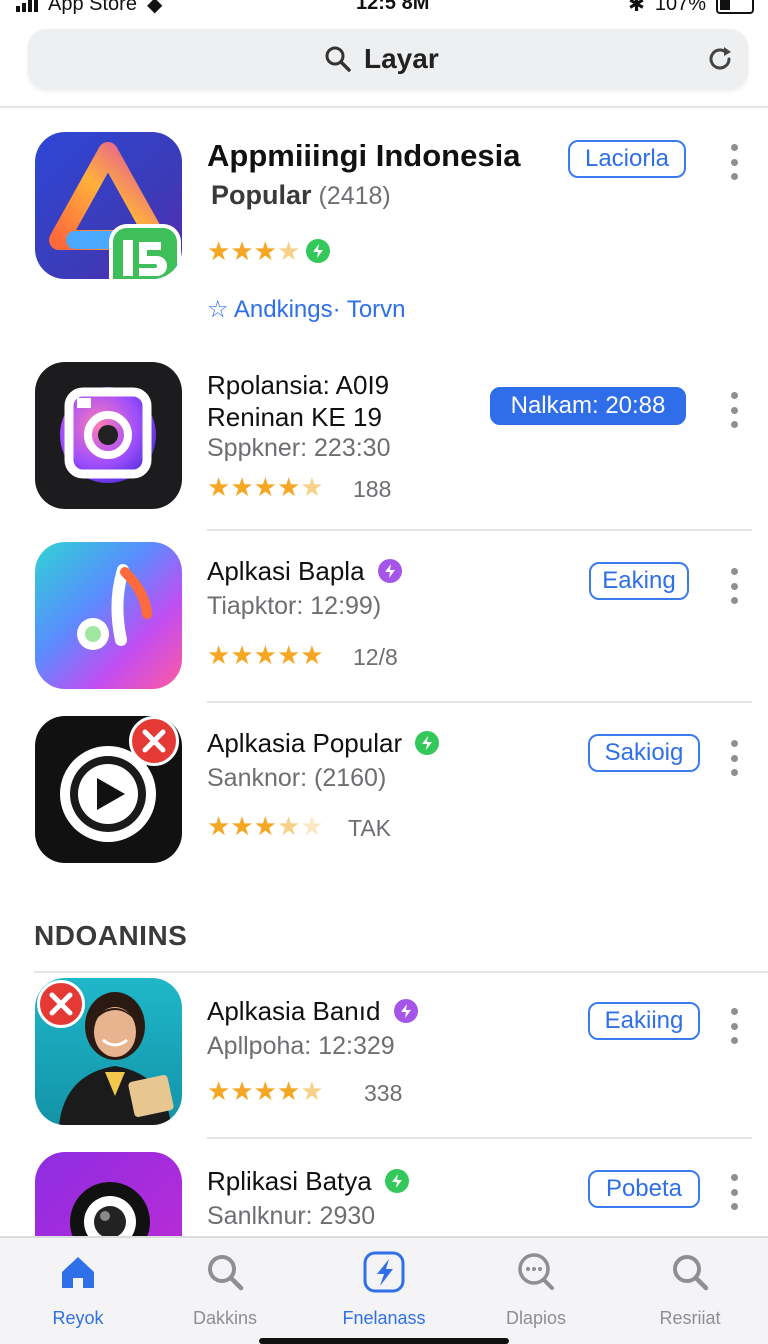 The image size is (768, 1344). I want to click on webcam-icon, so click(110, 1209).